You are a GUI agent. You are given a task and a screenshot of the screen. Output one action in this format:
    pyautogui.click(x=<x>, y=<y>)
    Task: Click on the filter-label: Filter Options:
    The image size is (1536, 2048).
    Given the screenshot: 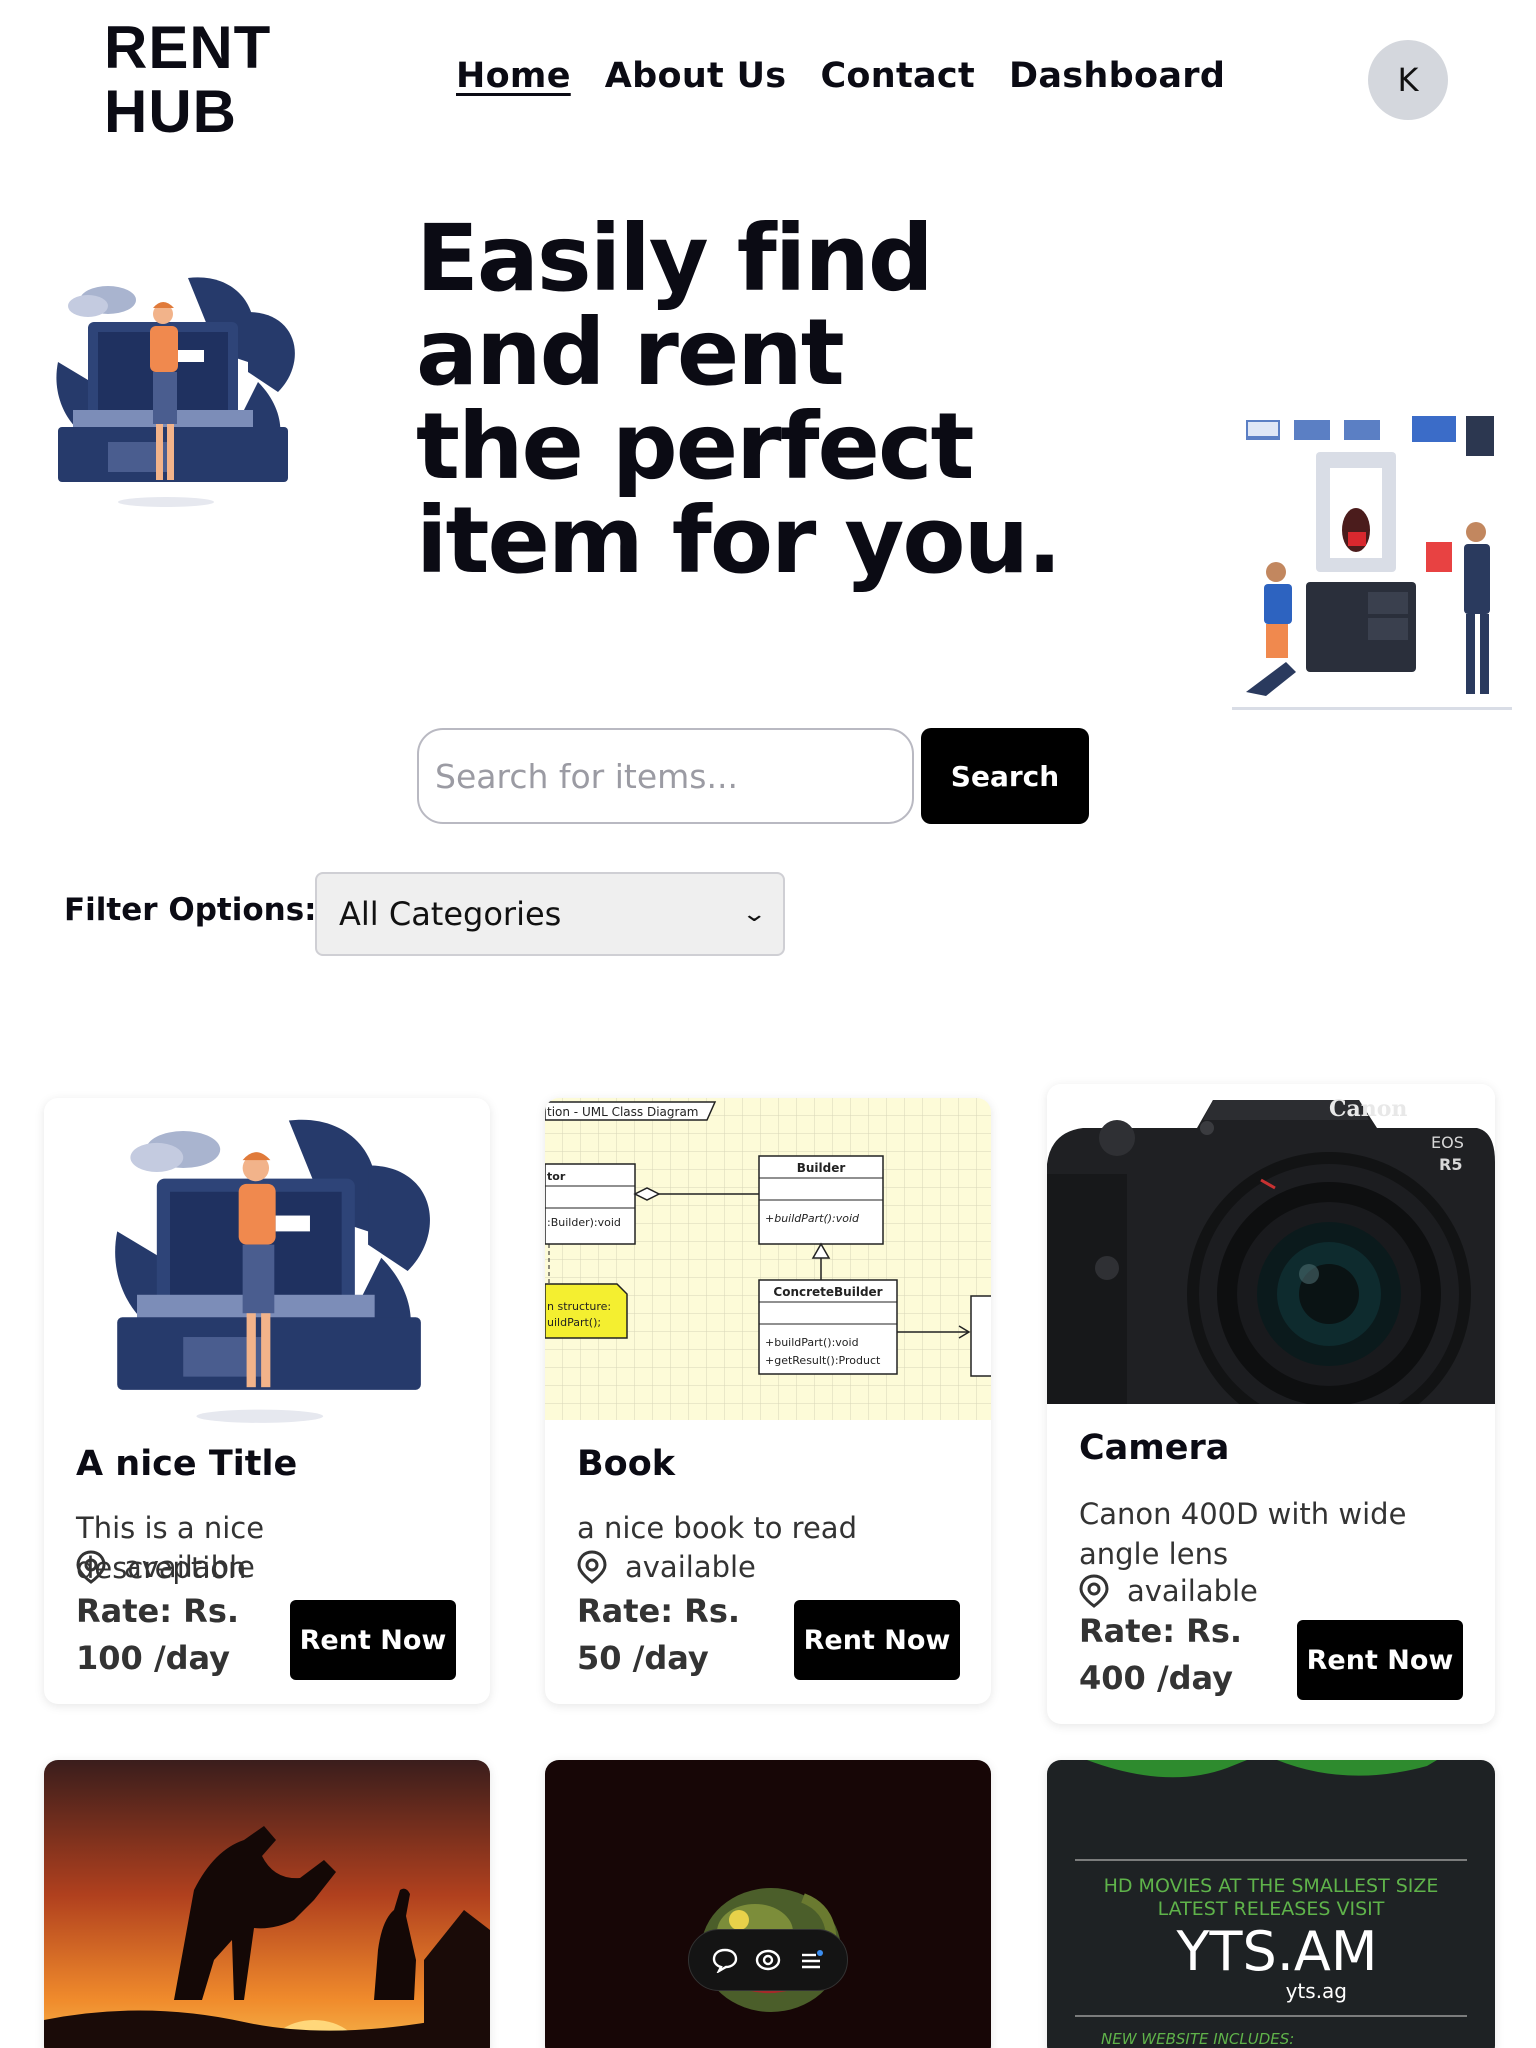 What is the action you would take?
    pyautogui.click(x=190, y=910)
    